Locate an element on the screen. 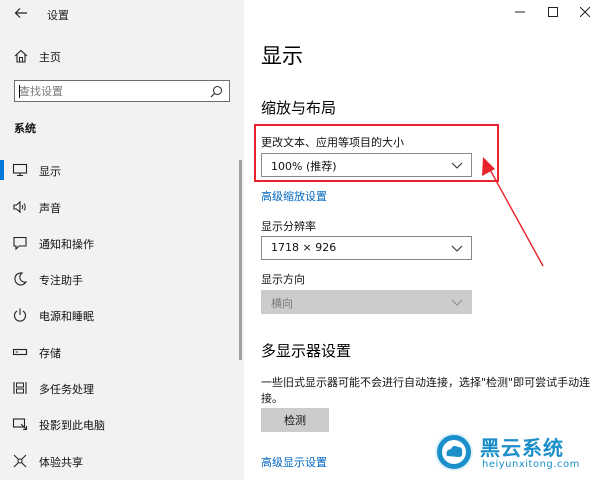  sidebar-item-multitasking: 多任务处理 is located at coordinates (122, 388).